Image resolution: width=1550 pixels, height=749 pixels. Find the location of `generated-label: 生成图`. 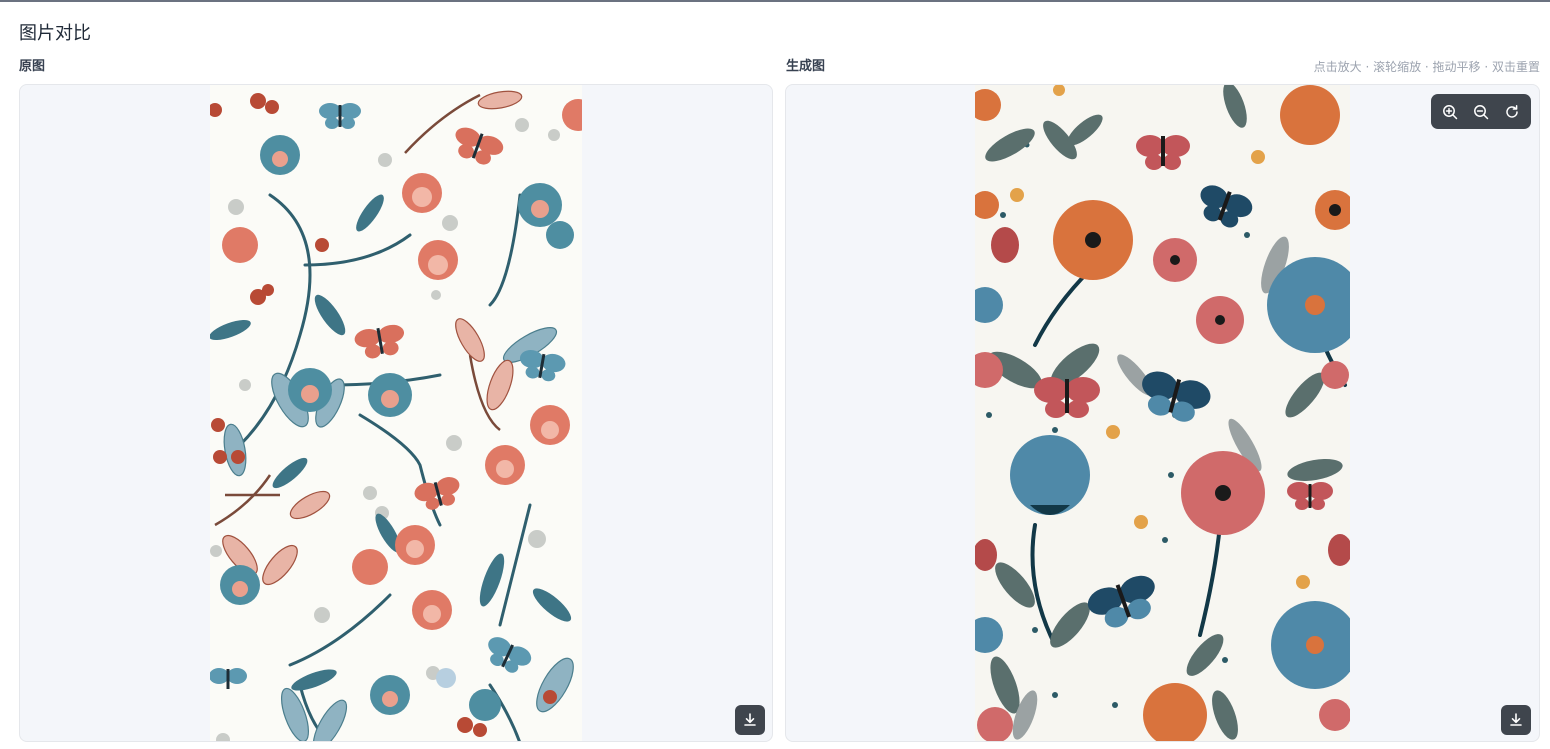

generated-label: 生成图 is located at coordinates (806, 66).